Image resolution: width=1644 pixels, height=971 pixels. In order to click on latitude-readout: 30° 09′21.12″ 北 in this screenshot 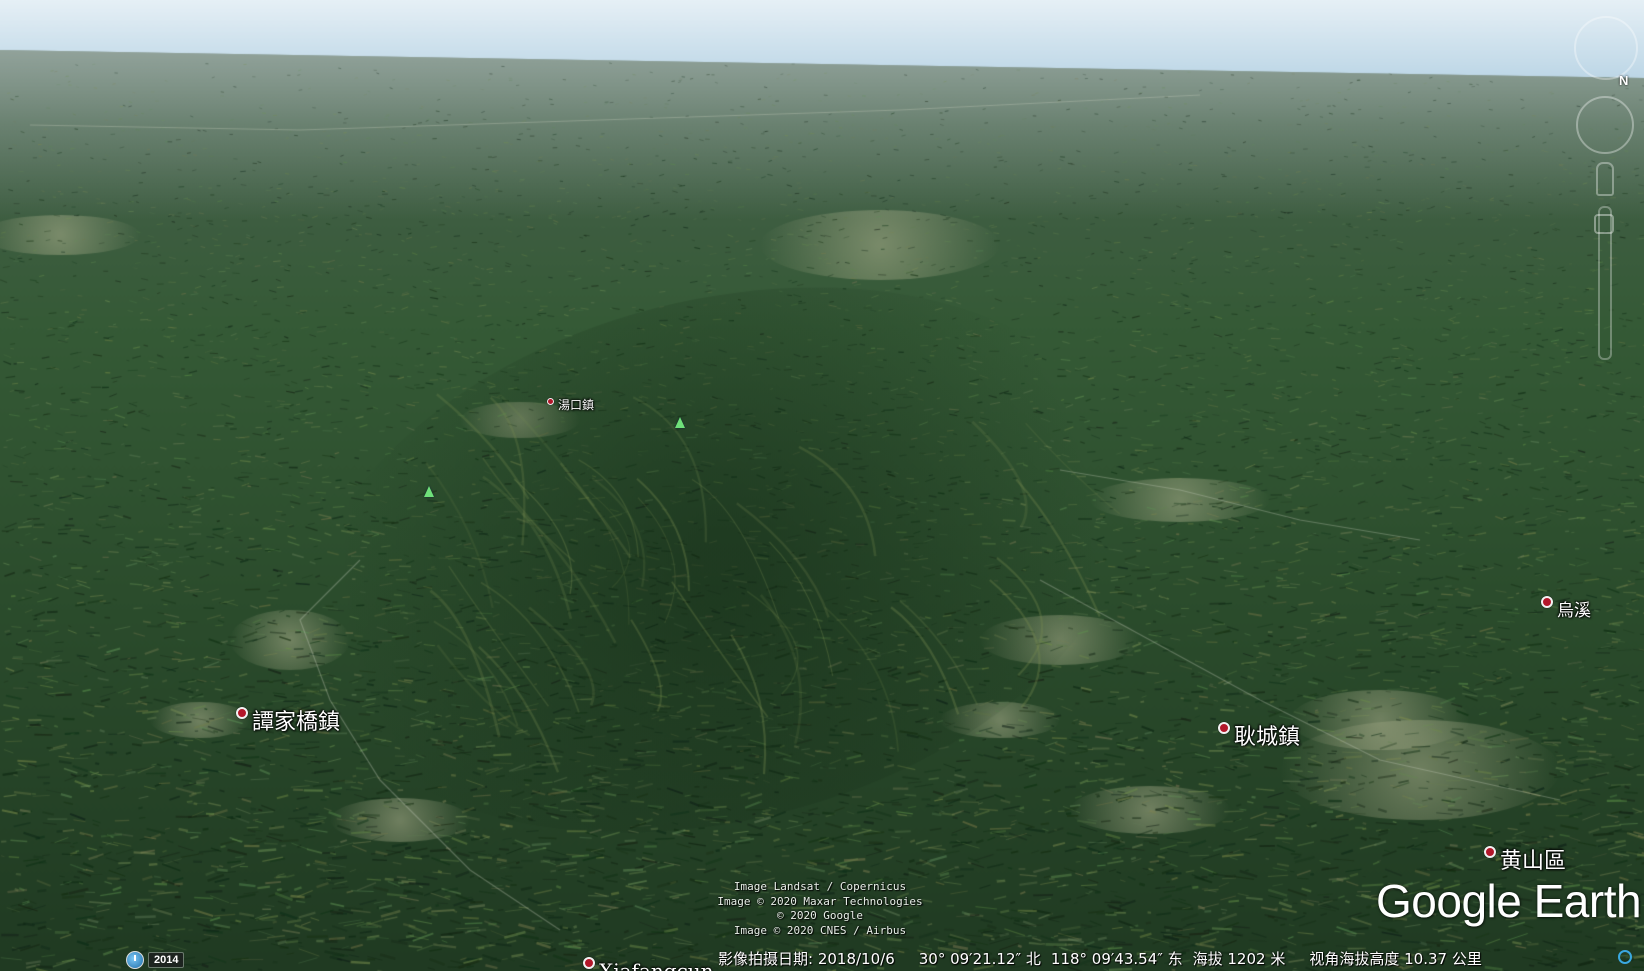, I will do `click(979, 959)`.